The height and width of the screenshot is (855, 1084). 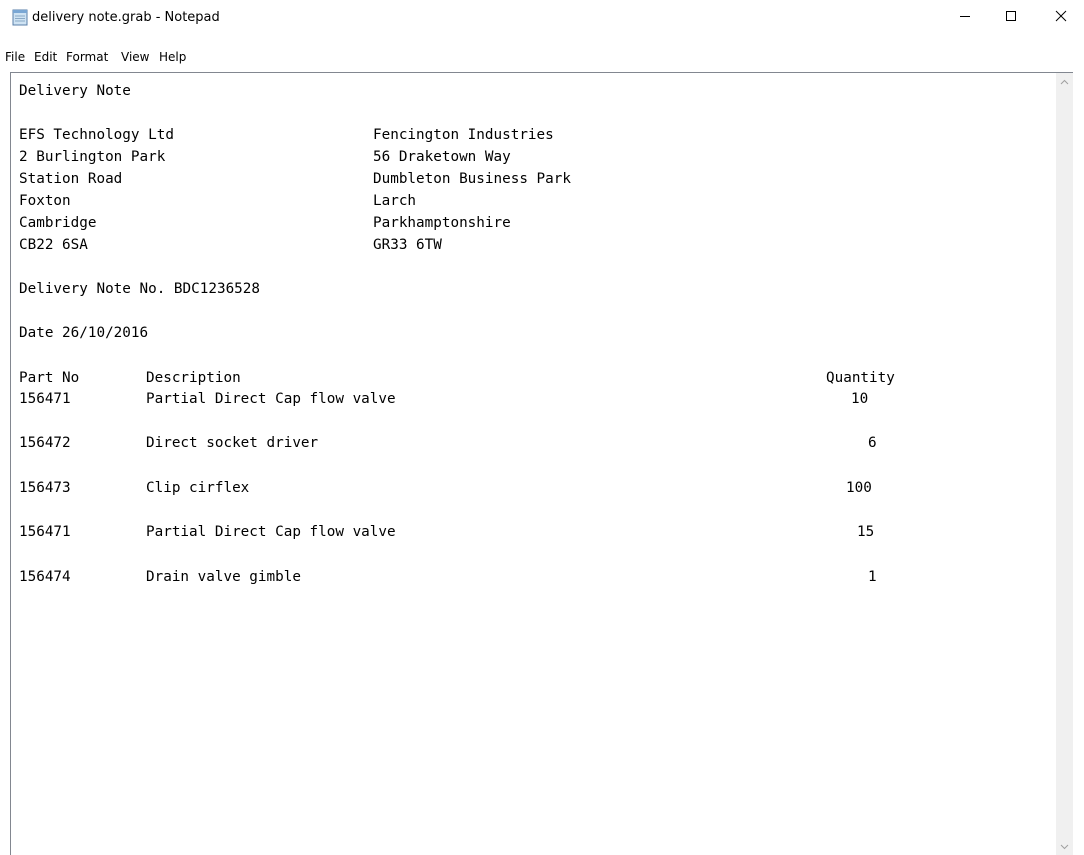 I want to click on item-part-no: 156472, so click(x=45, y=443).